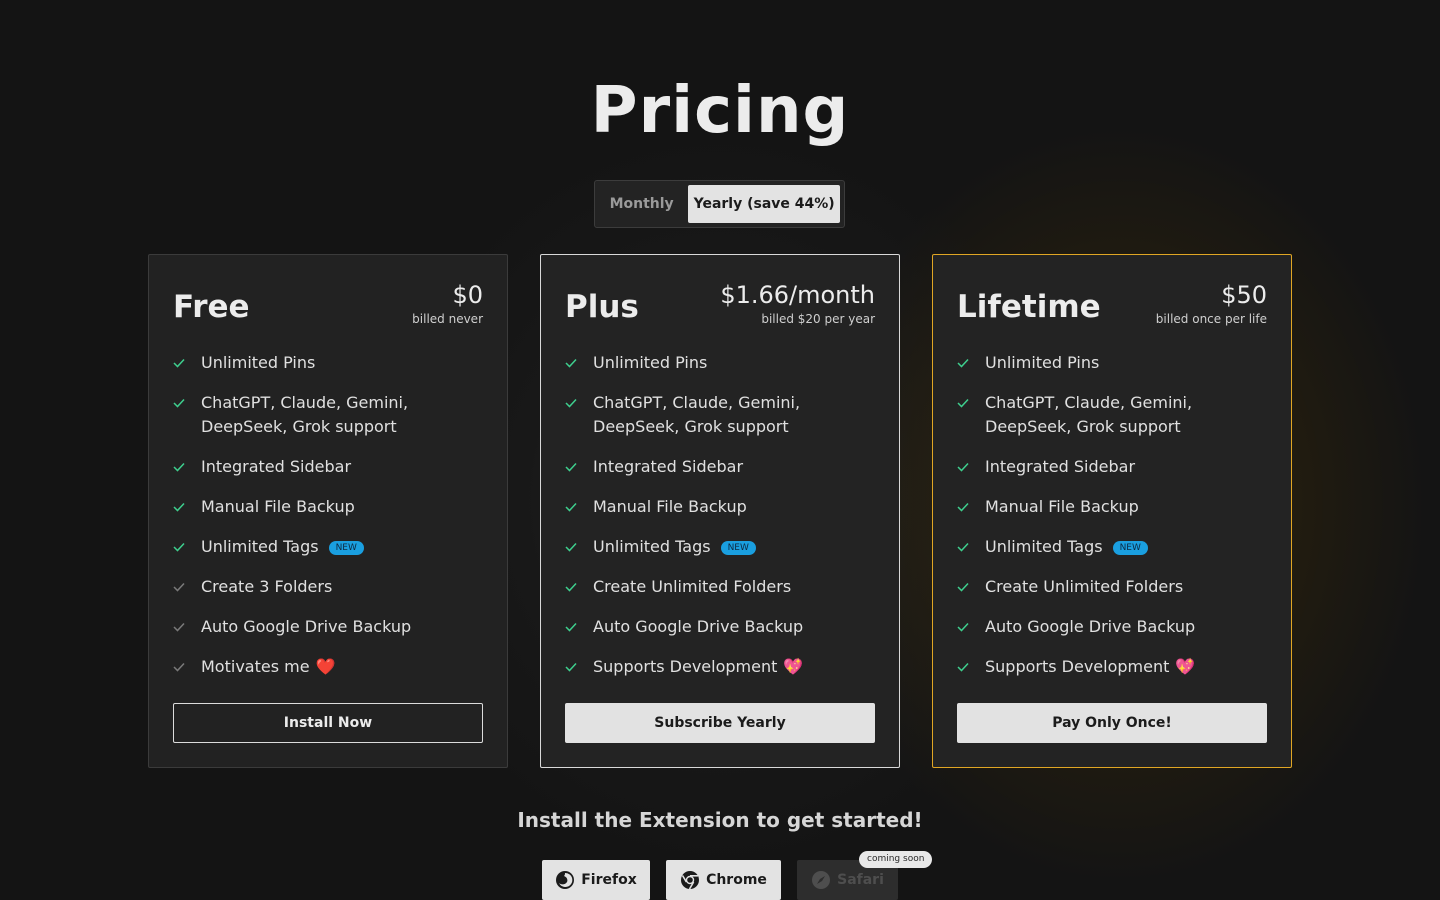 The height and width of the screenshot is (900, 1440). What do you see at coordinates (720, 111) in the screenshot?
I see `page-title: Pricing` at bounding box center [720, 111].